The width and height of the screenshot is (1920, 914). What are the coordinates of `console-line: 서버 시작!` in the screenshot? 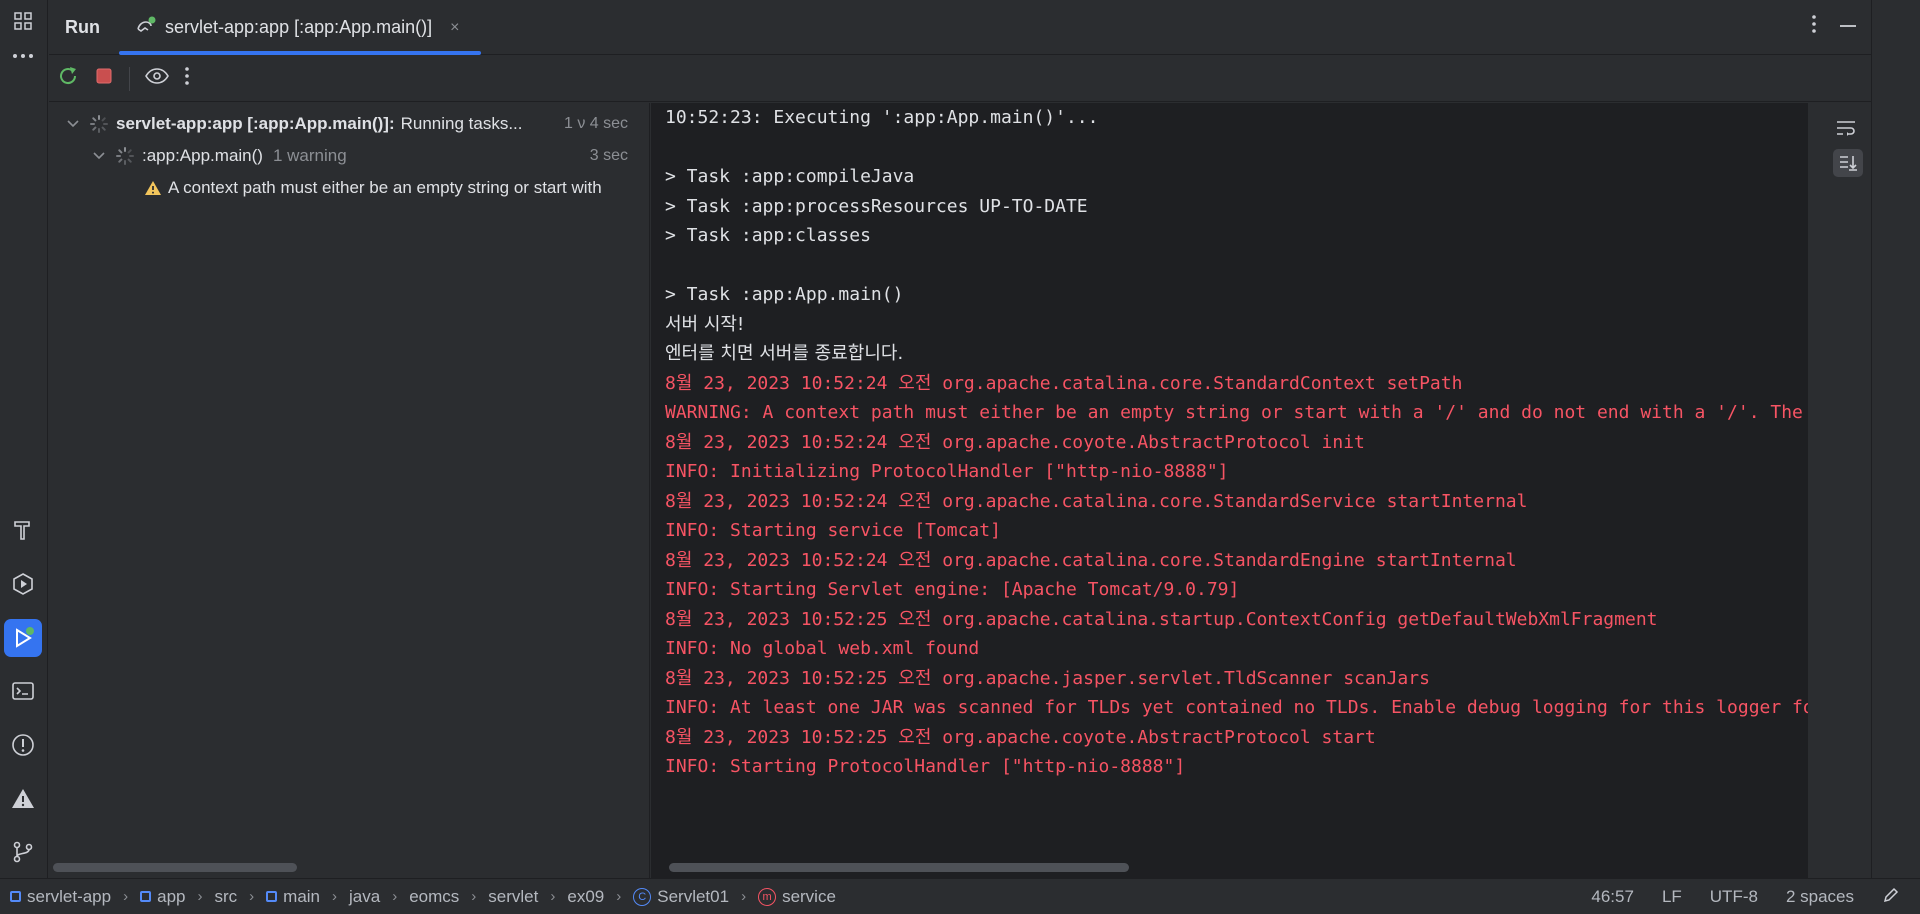 It's located at (705, 324).